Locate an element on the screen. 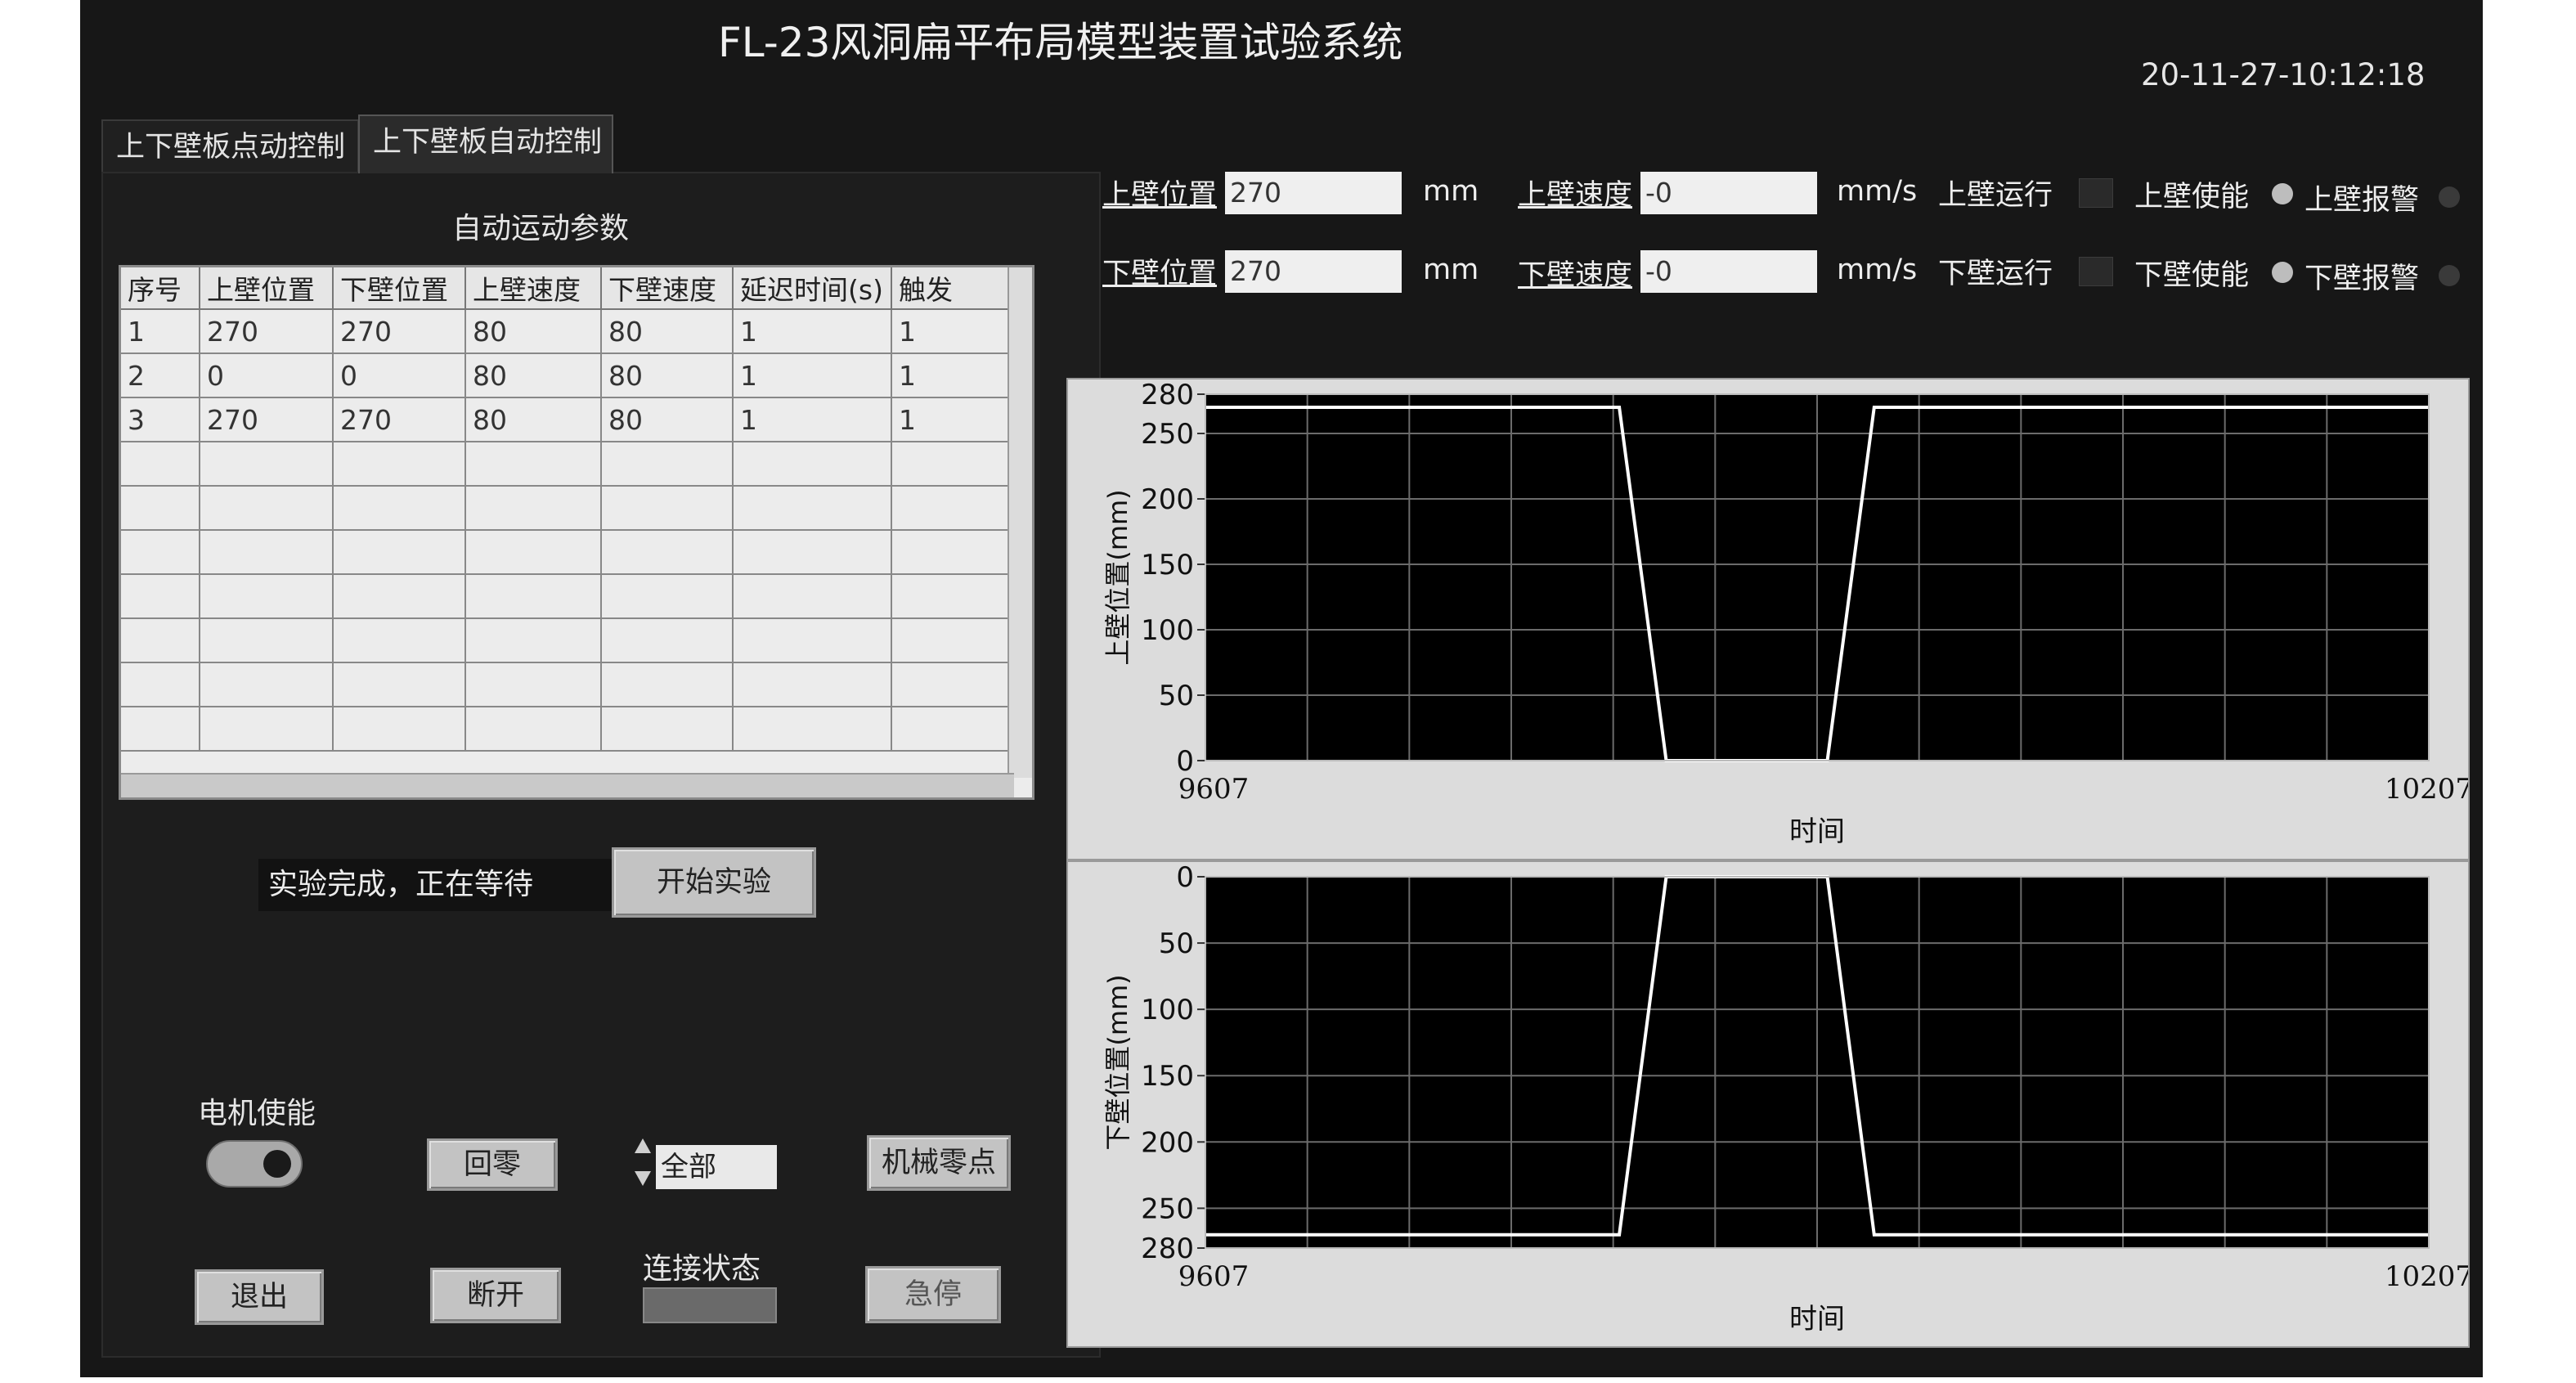  table-cell: 2 is located at coordinates (161, 375).